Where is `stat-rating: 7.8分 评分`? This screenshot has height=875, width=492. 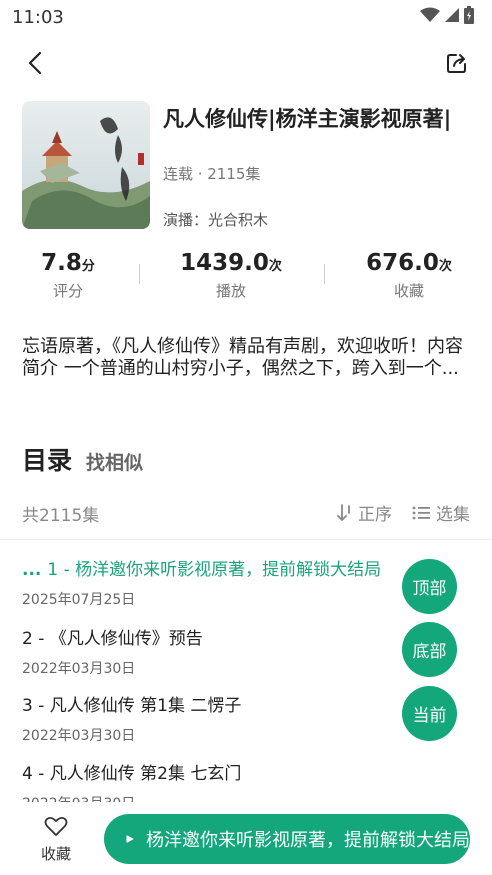 stat-rating: 7.8分 评分 is located at coordinates (71, 275).